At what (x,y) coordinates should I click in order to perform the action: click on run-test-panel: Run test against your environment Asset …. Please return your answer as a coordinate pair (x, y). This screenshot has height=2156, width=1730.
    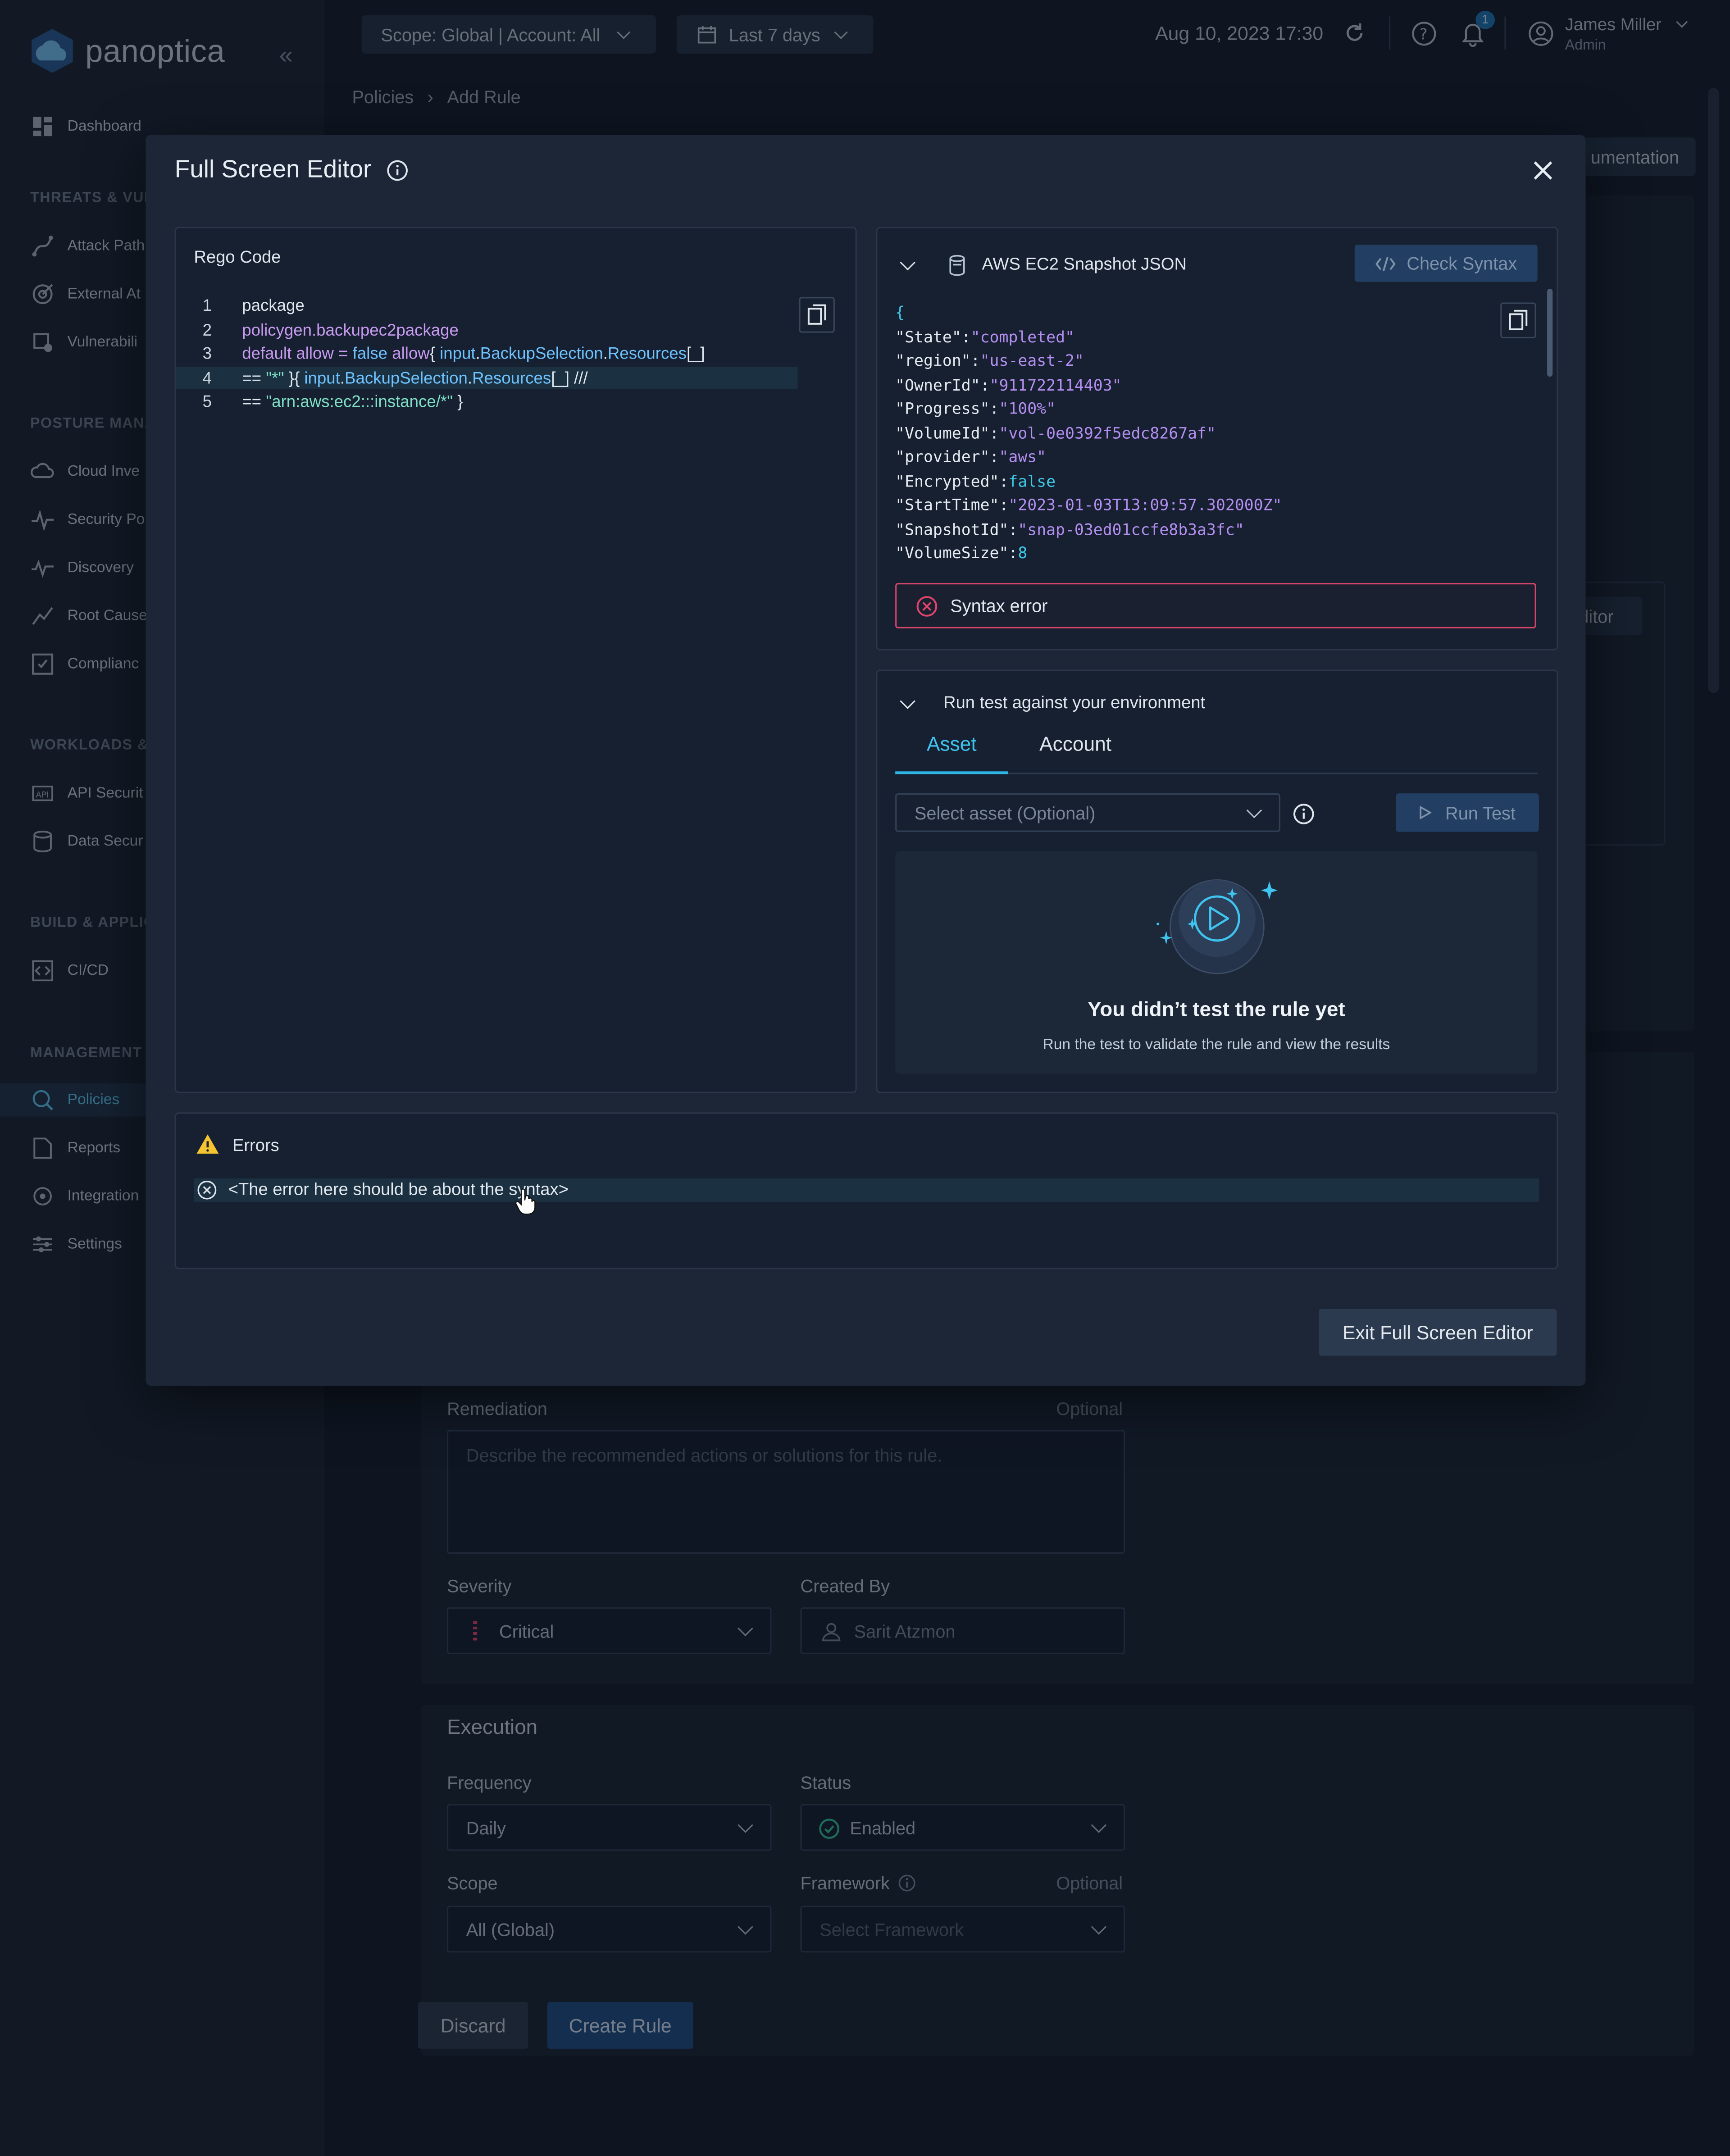
    Looking at the image, I should click on (1217, 881).